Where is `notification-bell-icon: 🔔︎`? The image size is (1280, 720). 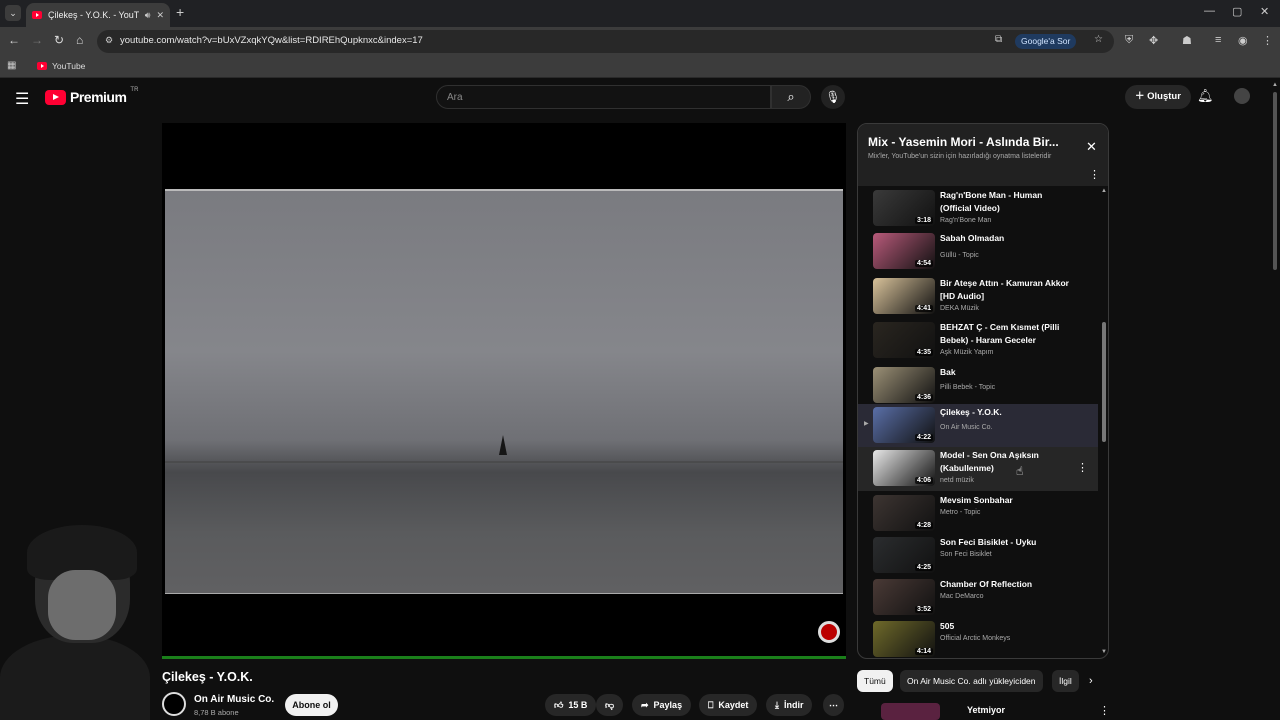 notification-bell-icon: 🔔︎ is located at coordinates (1205, 96).